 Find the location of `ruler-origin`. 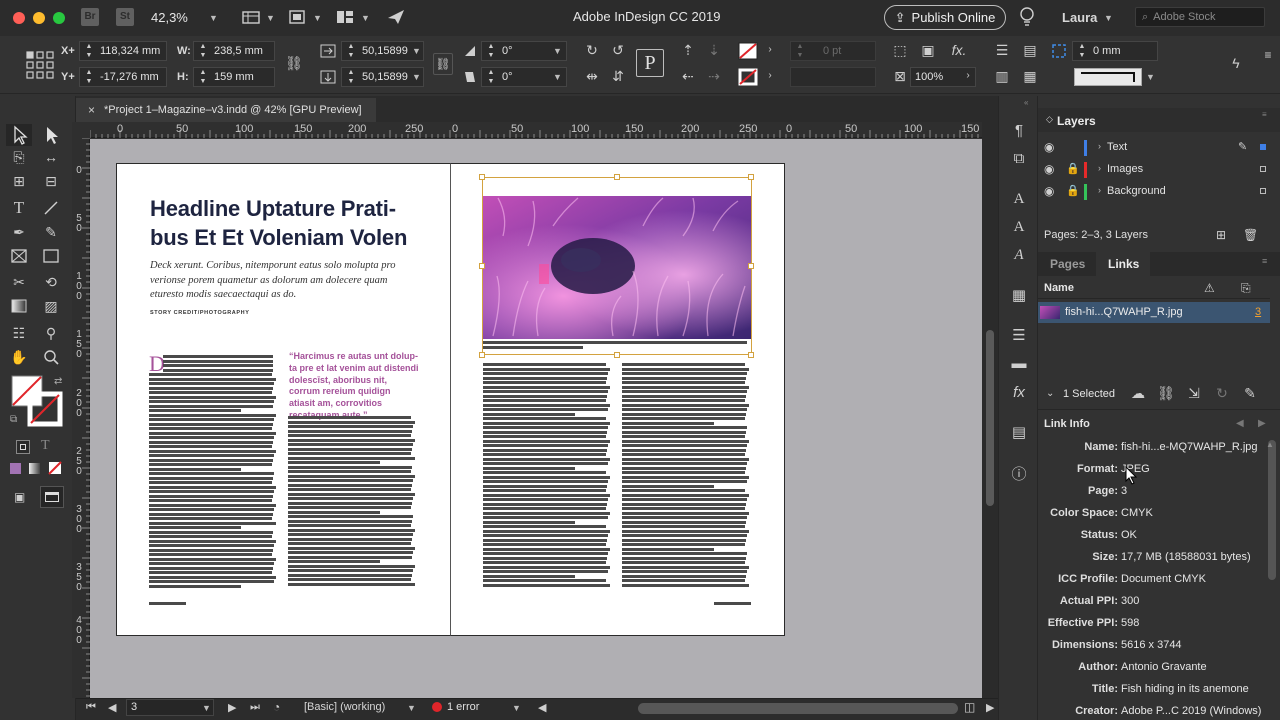

ruler-origin is located at coordinates (81, 130).